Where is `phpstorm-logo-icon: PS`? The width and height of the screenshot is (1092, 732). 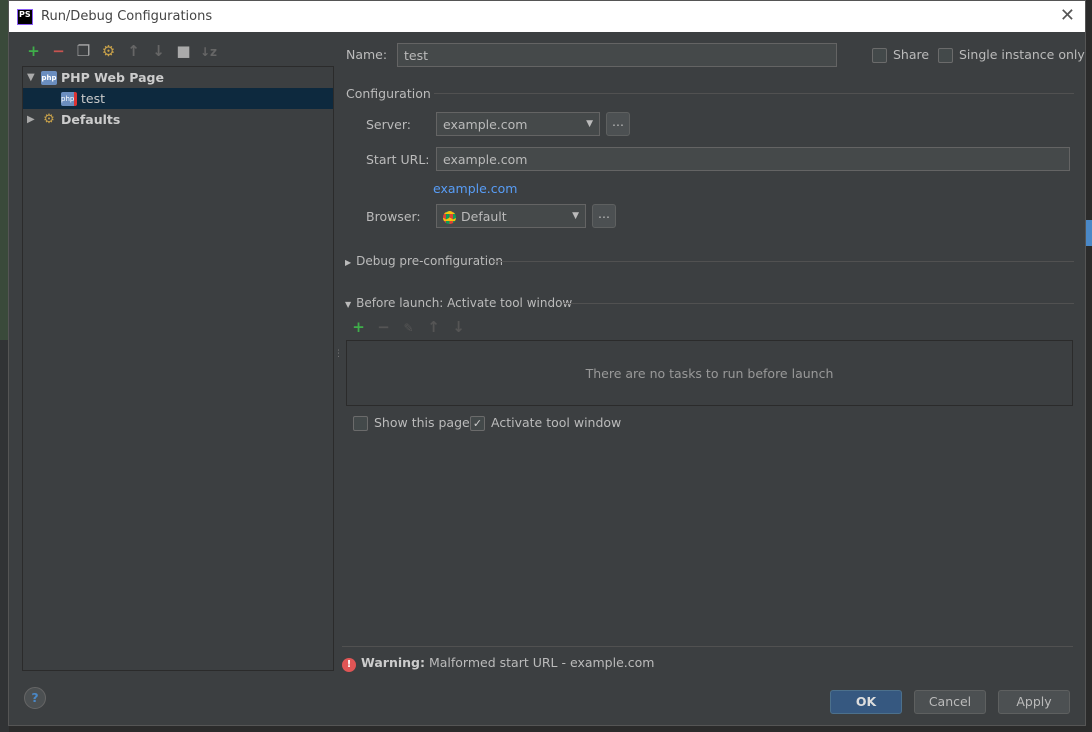 phpstorm-logo-icon: PS is located at coordinates (25, 16).